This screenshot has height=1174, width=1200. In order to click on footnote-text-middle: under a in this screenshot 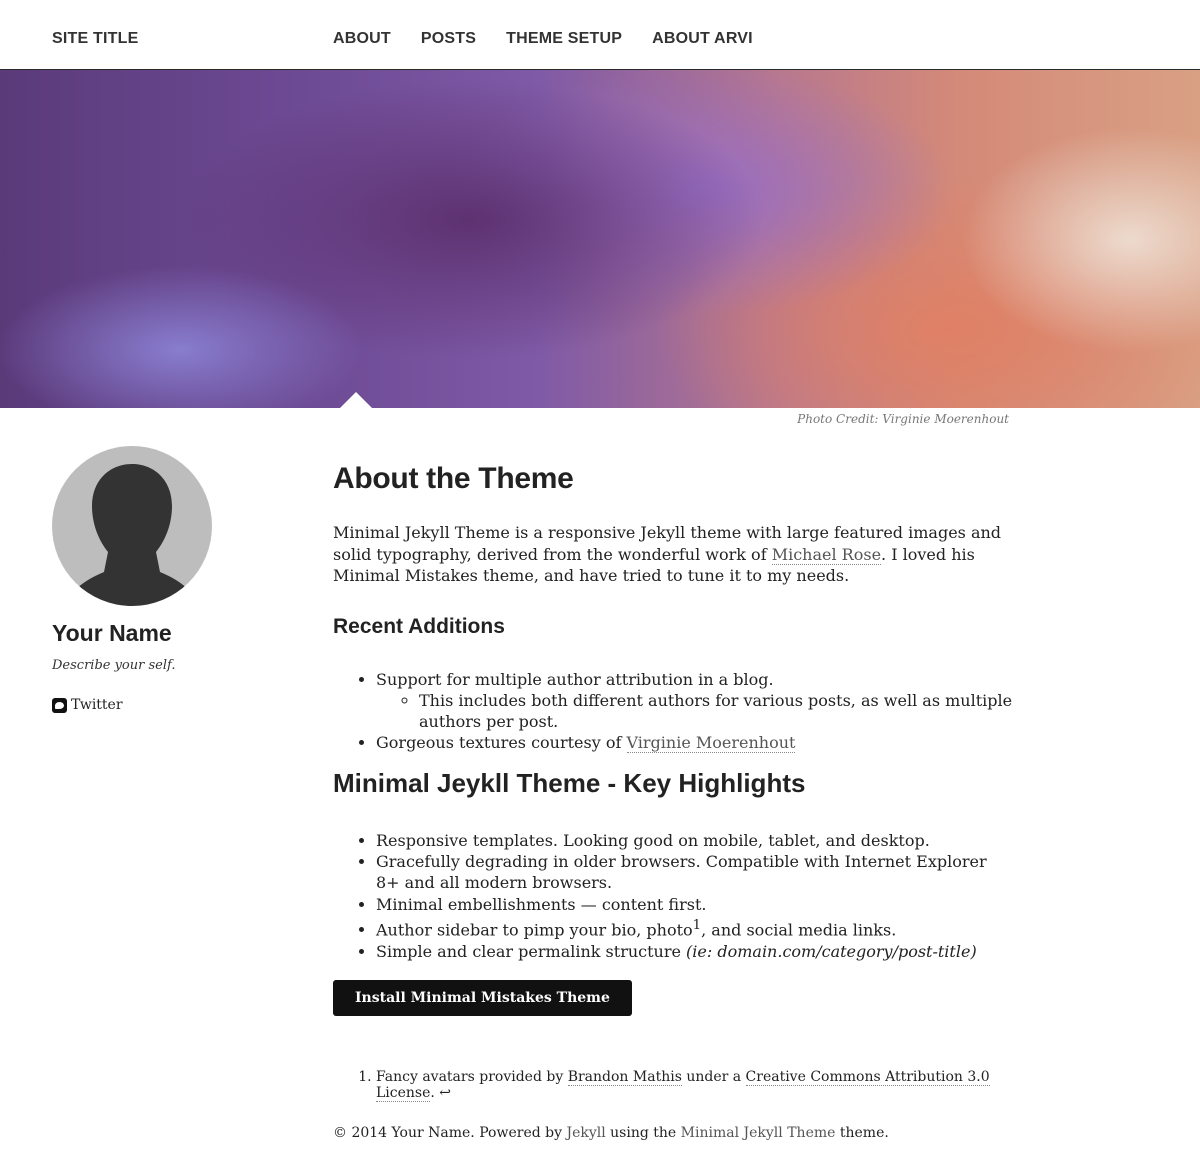, I will do `click(713, 1077)`.